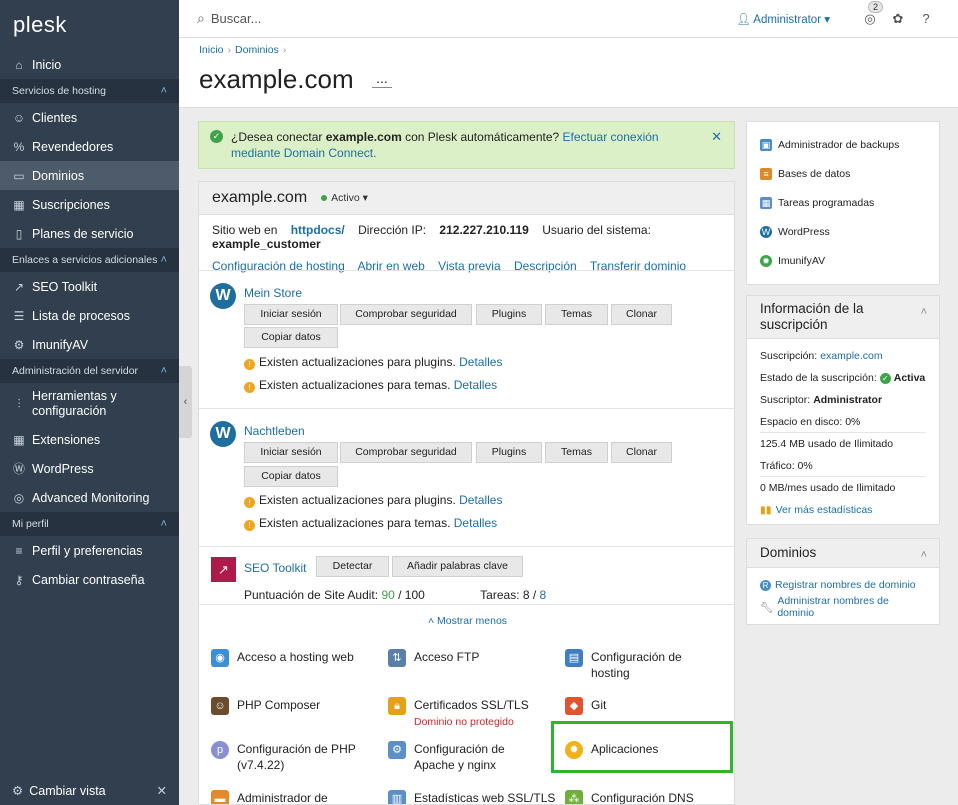 This screenshot has width=958, height=805. What do you see at coordinates (275, 568) in the screenshot?
I see `seo-toolkit-link: SEO Toolkit` at bounding box center [275, 568].